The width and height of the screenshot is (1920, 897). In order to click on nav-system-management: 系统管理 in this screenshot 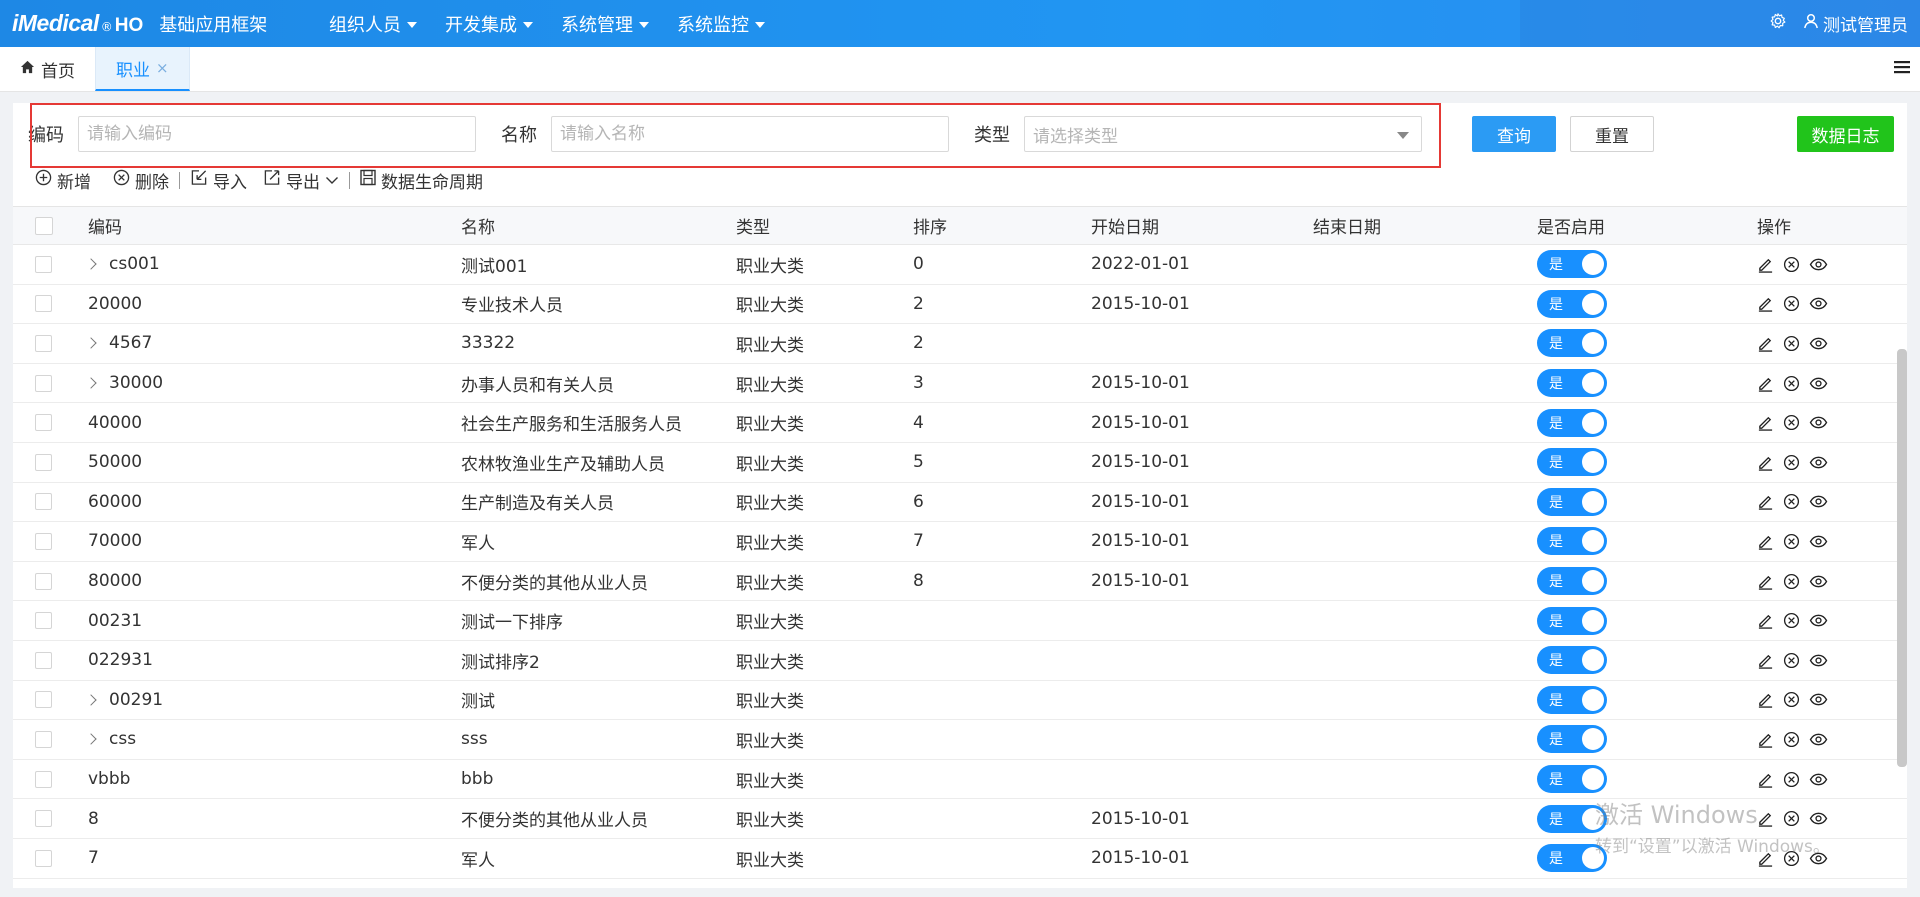, I will do `click(605, 24)`.